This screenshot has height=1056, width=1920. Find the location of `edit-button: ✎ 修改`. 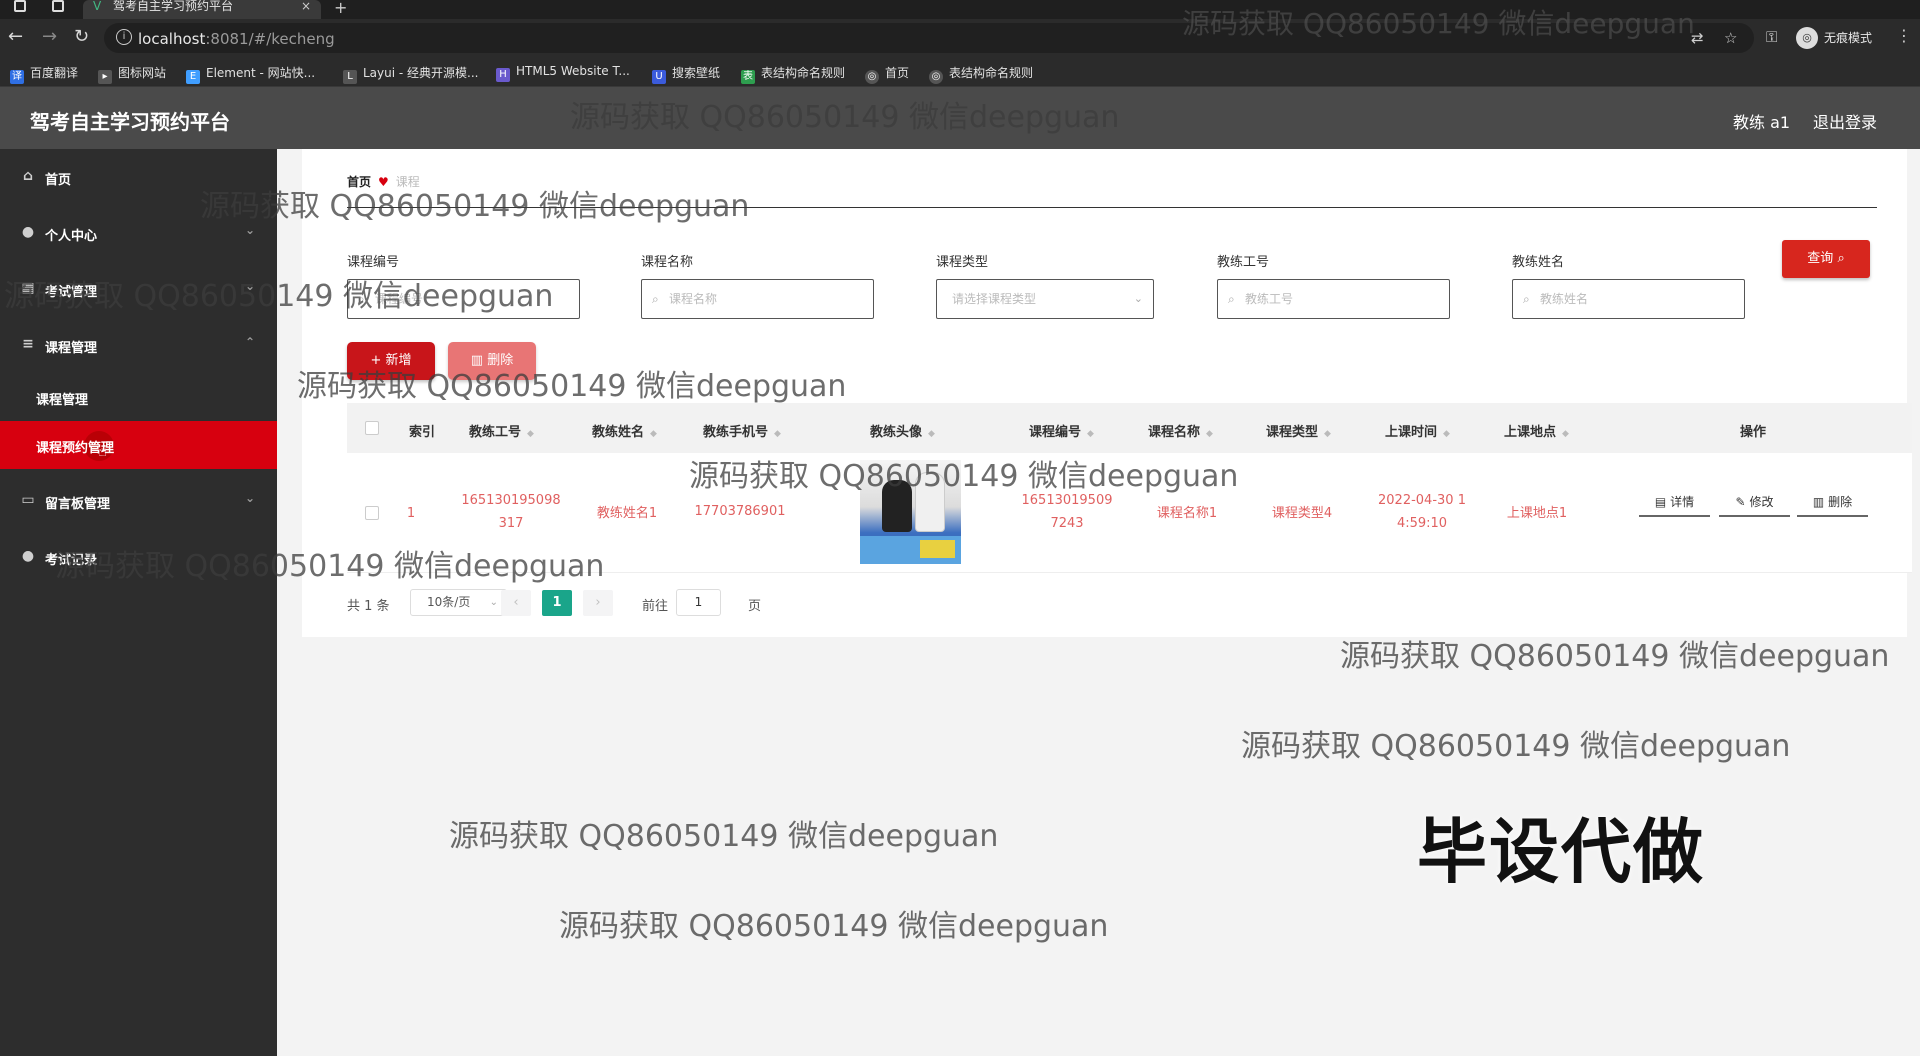

edit-button: ✎ 修改 is located at coordinates (1754, 502).